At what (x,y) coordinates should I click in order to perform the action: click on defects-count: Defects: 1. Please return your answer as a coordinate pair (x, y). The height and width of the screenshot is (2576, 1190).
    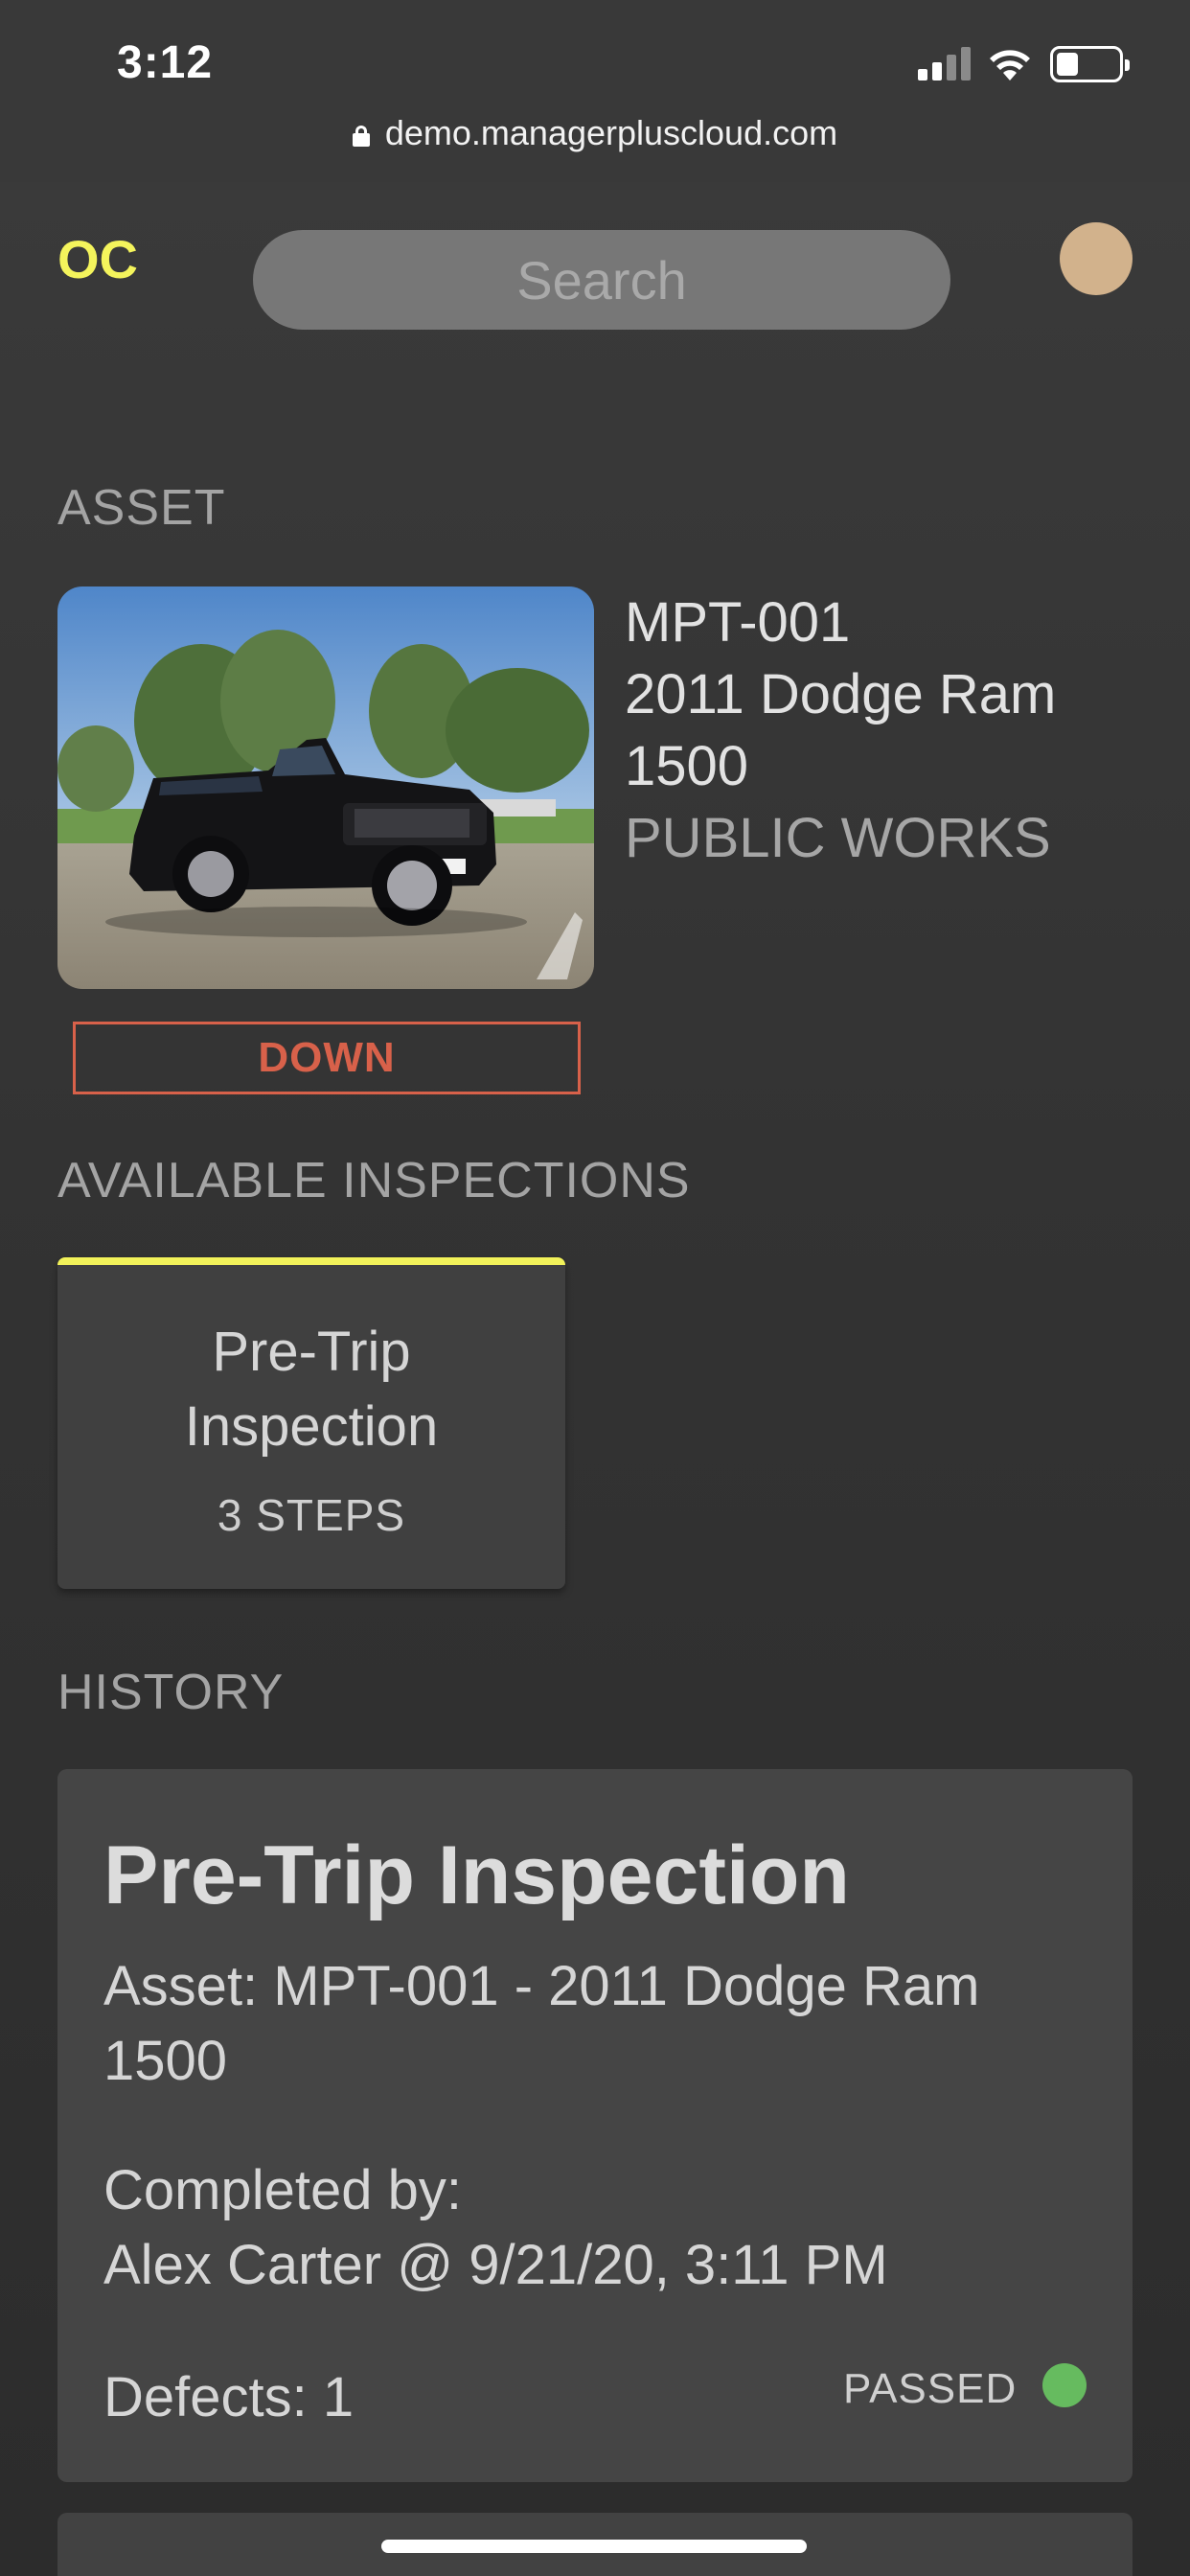
    Looking at the image, I should click on (229, 2397).